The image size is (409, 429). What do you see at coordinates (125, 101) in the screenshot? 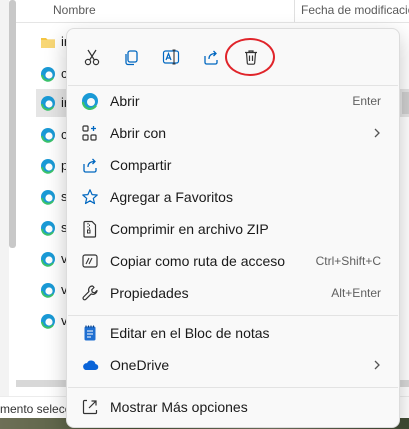
I see `menu-item-label: Abrir` at bounding box center [125, 101].